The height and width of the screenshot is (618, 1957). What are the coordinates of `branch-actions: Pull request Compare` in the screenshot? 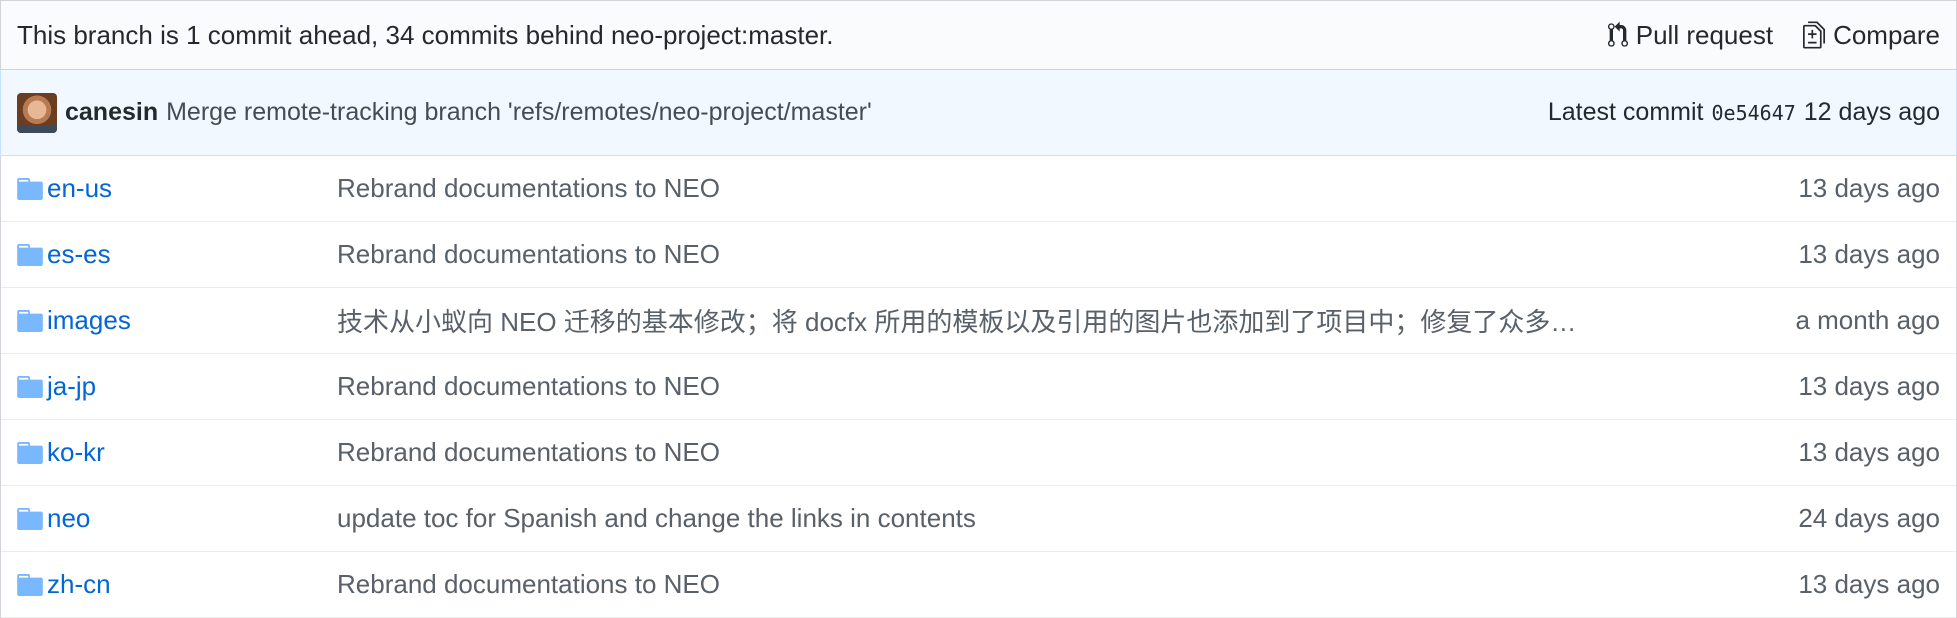 It's located at (1773, 35).